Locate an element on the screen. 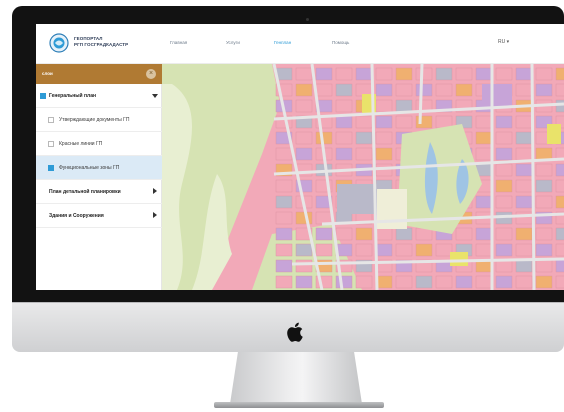 The width and height of the screenshot is (564, 412). layer-label: Утверждающие документы ГП is located at coordinates (94, 120).